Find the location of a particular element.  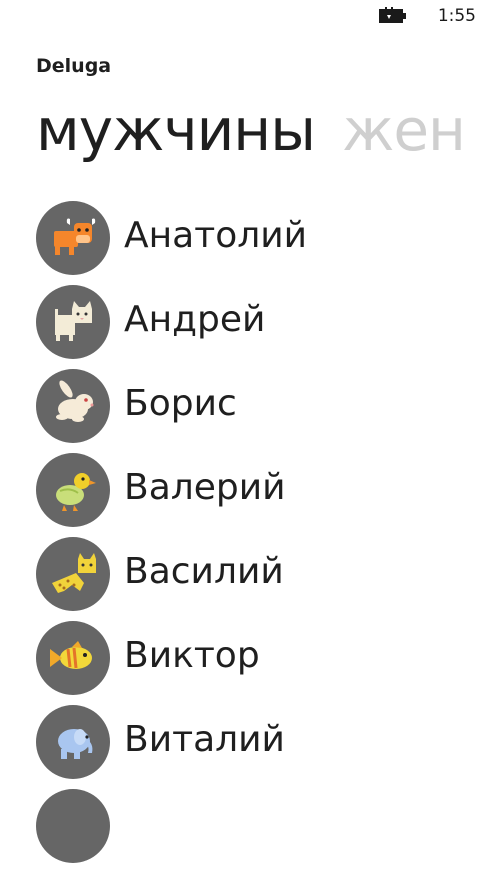

tab-men: мужчины is located at coordinates (176, 130).